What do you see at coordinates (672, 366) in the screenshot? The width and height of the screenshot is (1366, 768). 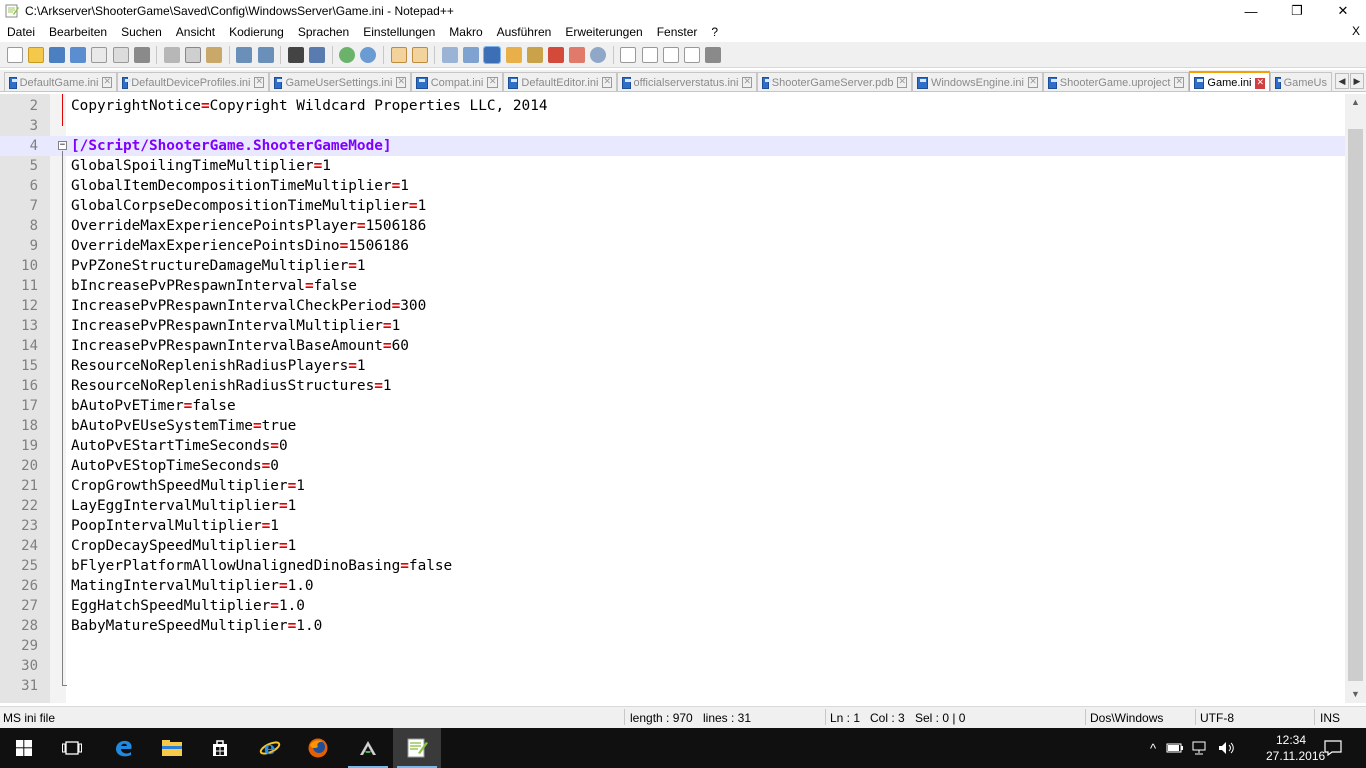 I see `code-line: 15 ResourceNoReplenishRadiusPlayers=1` at bounding box center [672, 366].